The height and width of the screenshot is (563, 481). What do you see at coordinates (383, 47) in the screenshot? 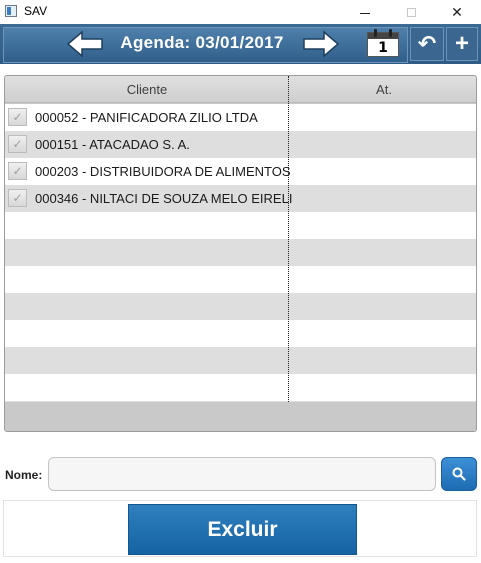
I see `calendar-day-number: 1` at bounding box center [383, 47].